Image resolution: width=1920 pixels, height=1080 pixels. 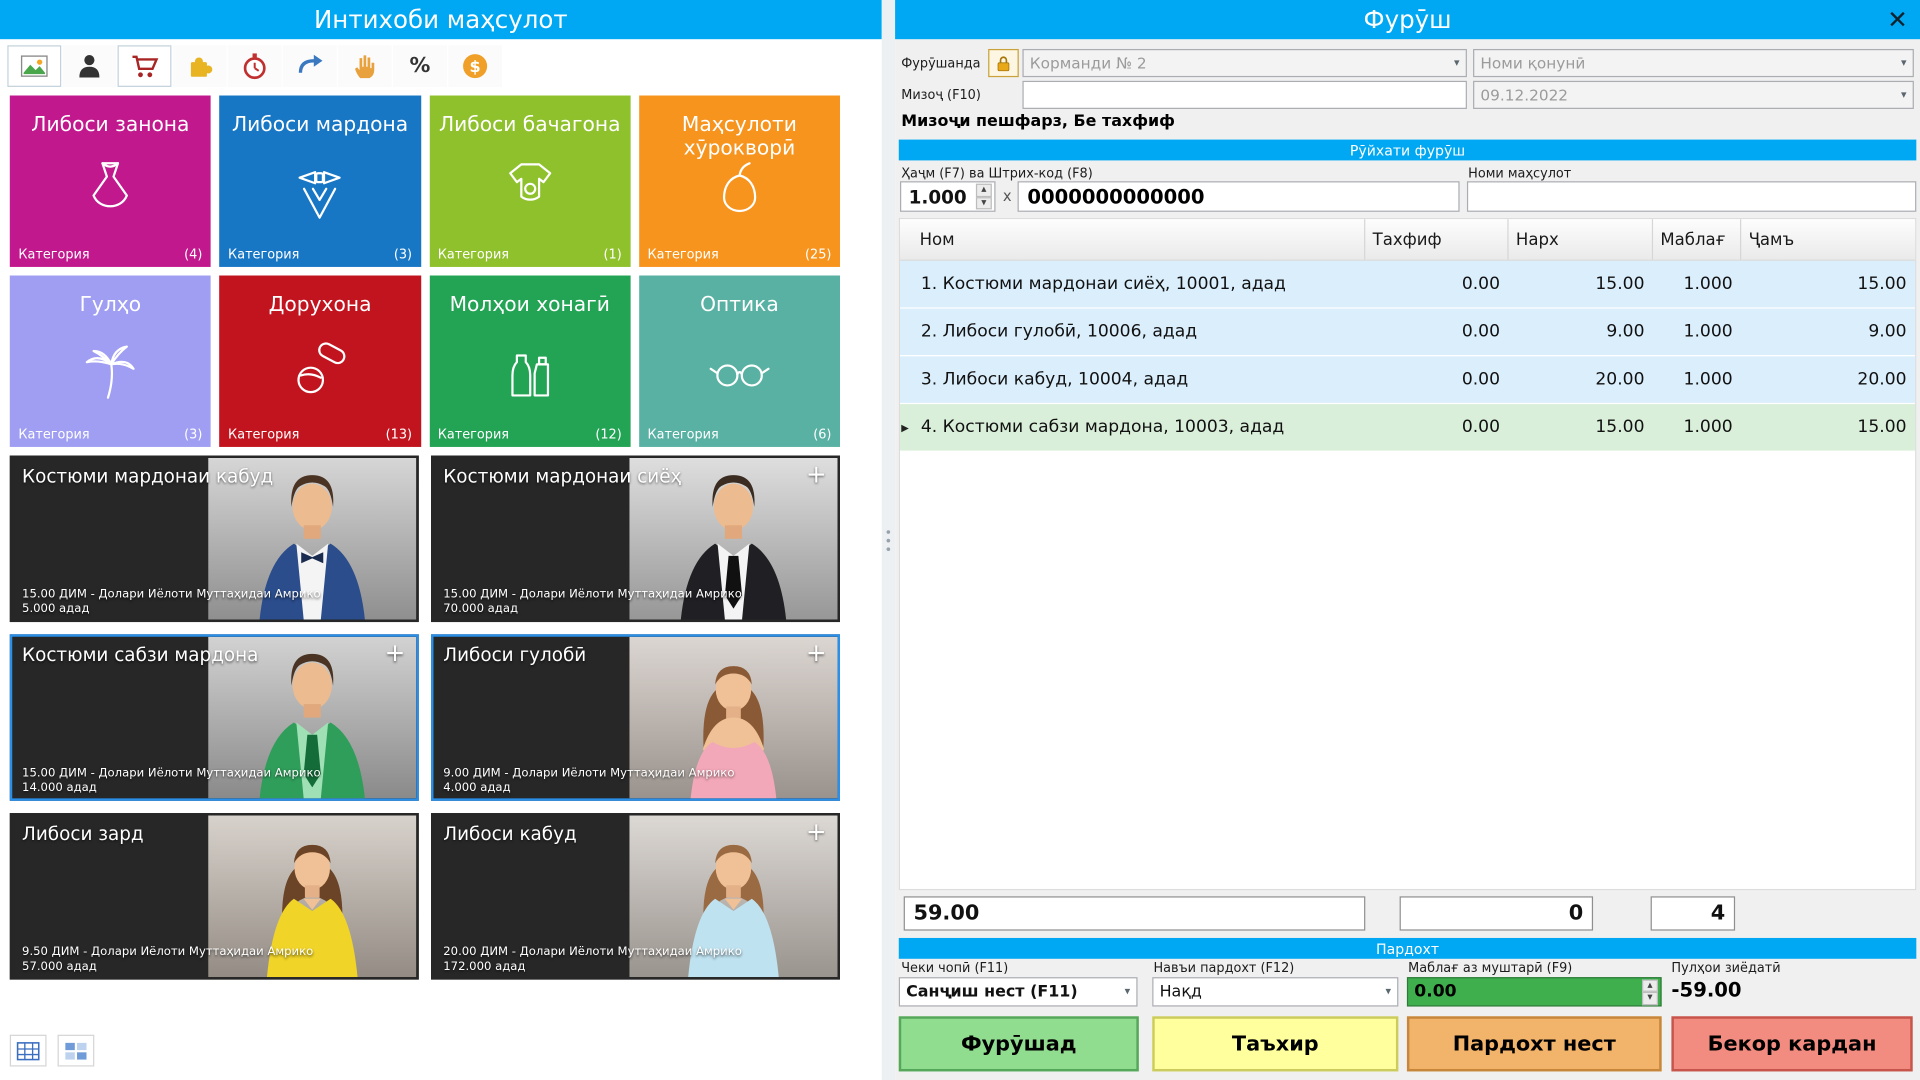 I want to click on quantity-spinner: ▲ ▼, so click(x=983, y=196).